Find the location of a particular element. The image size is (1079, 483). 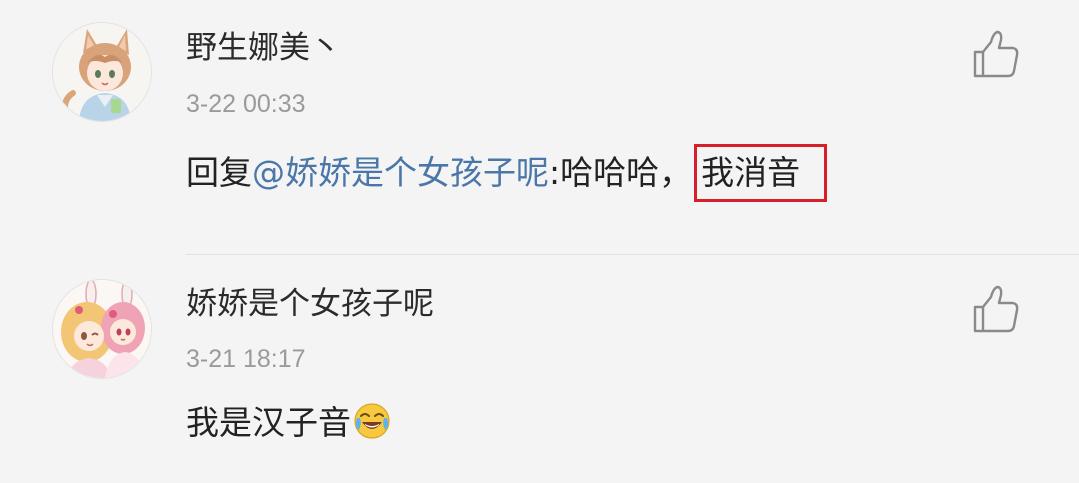

anime-girls-bunny-ears-avatar-icon is located at coordinates (102, 329).